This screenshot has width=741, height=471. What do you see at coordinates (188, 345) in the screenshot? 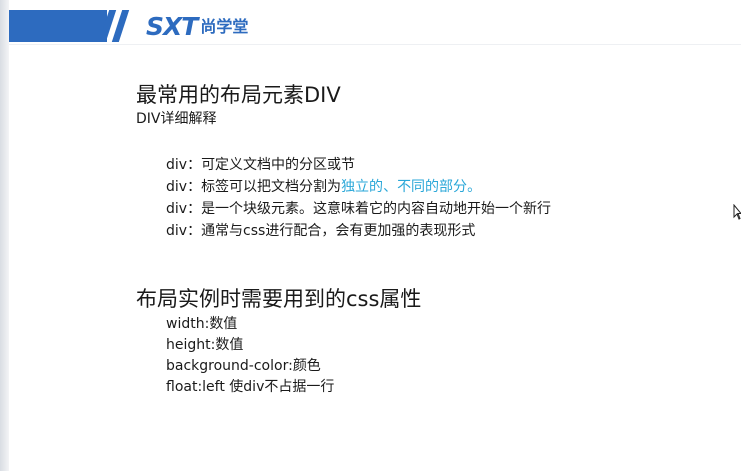
I see `property-name: height` at bounding box center [188, 345].